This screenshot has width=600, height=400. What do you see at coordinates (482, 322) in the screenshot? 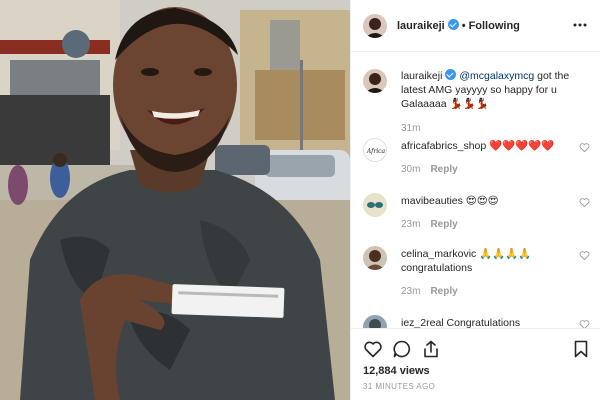
I see `comment-body: Congratulations` at bounding box center [482, 322].